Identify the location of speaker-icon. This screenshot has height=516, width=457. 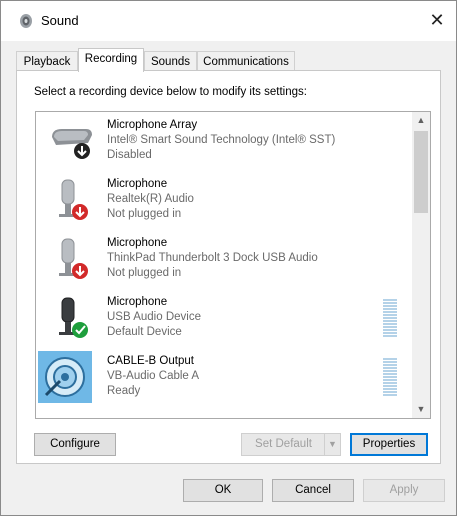
(26, 21).